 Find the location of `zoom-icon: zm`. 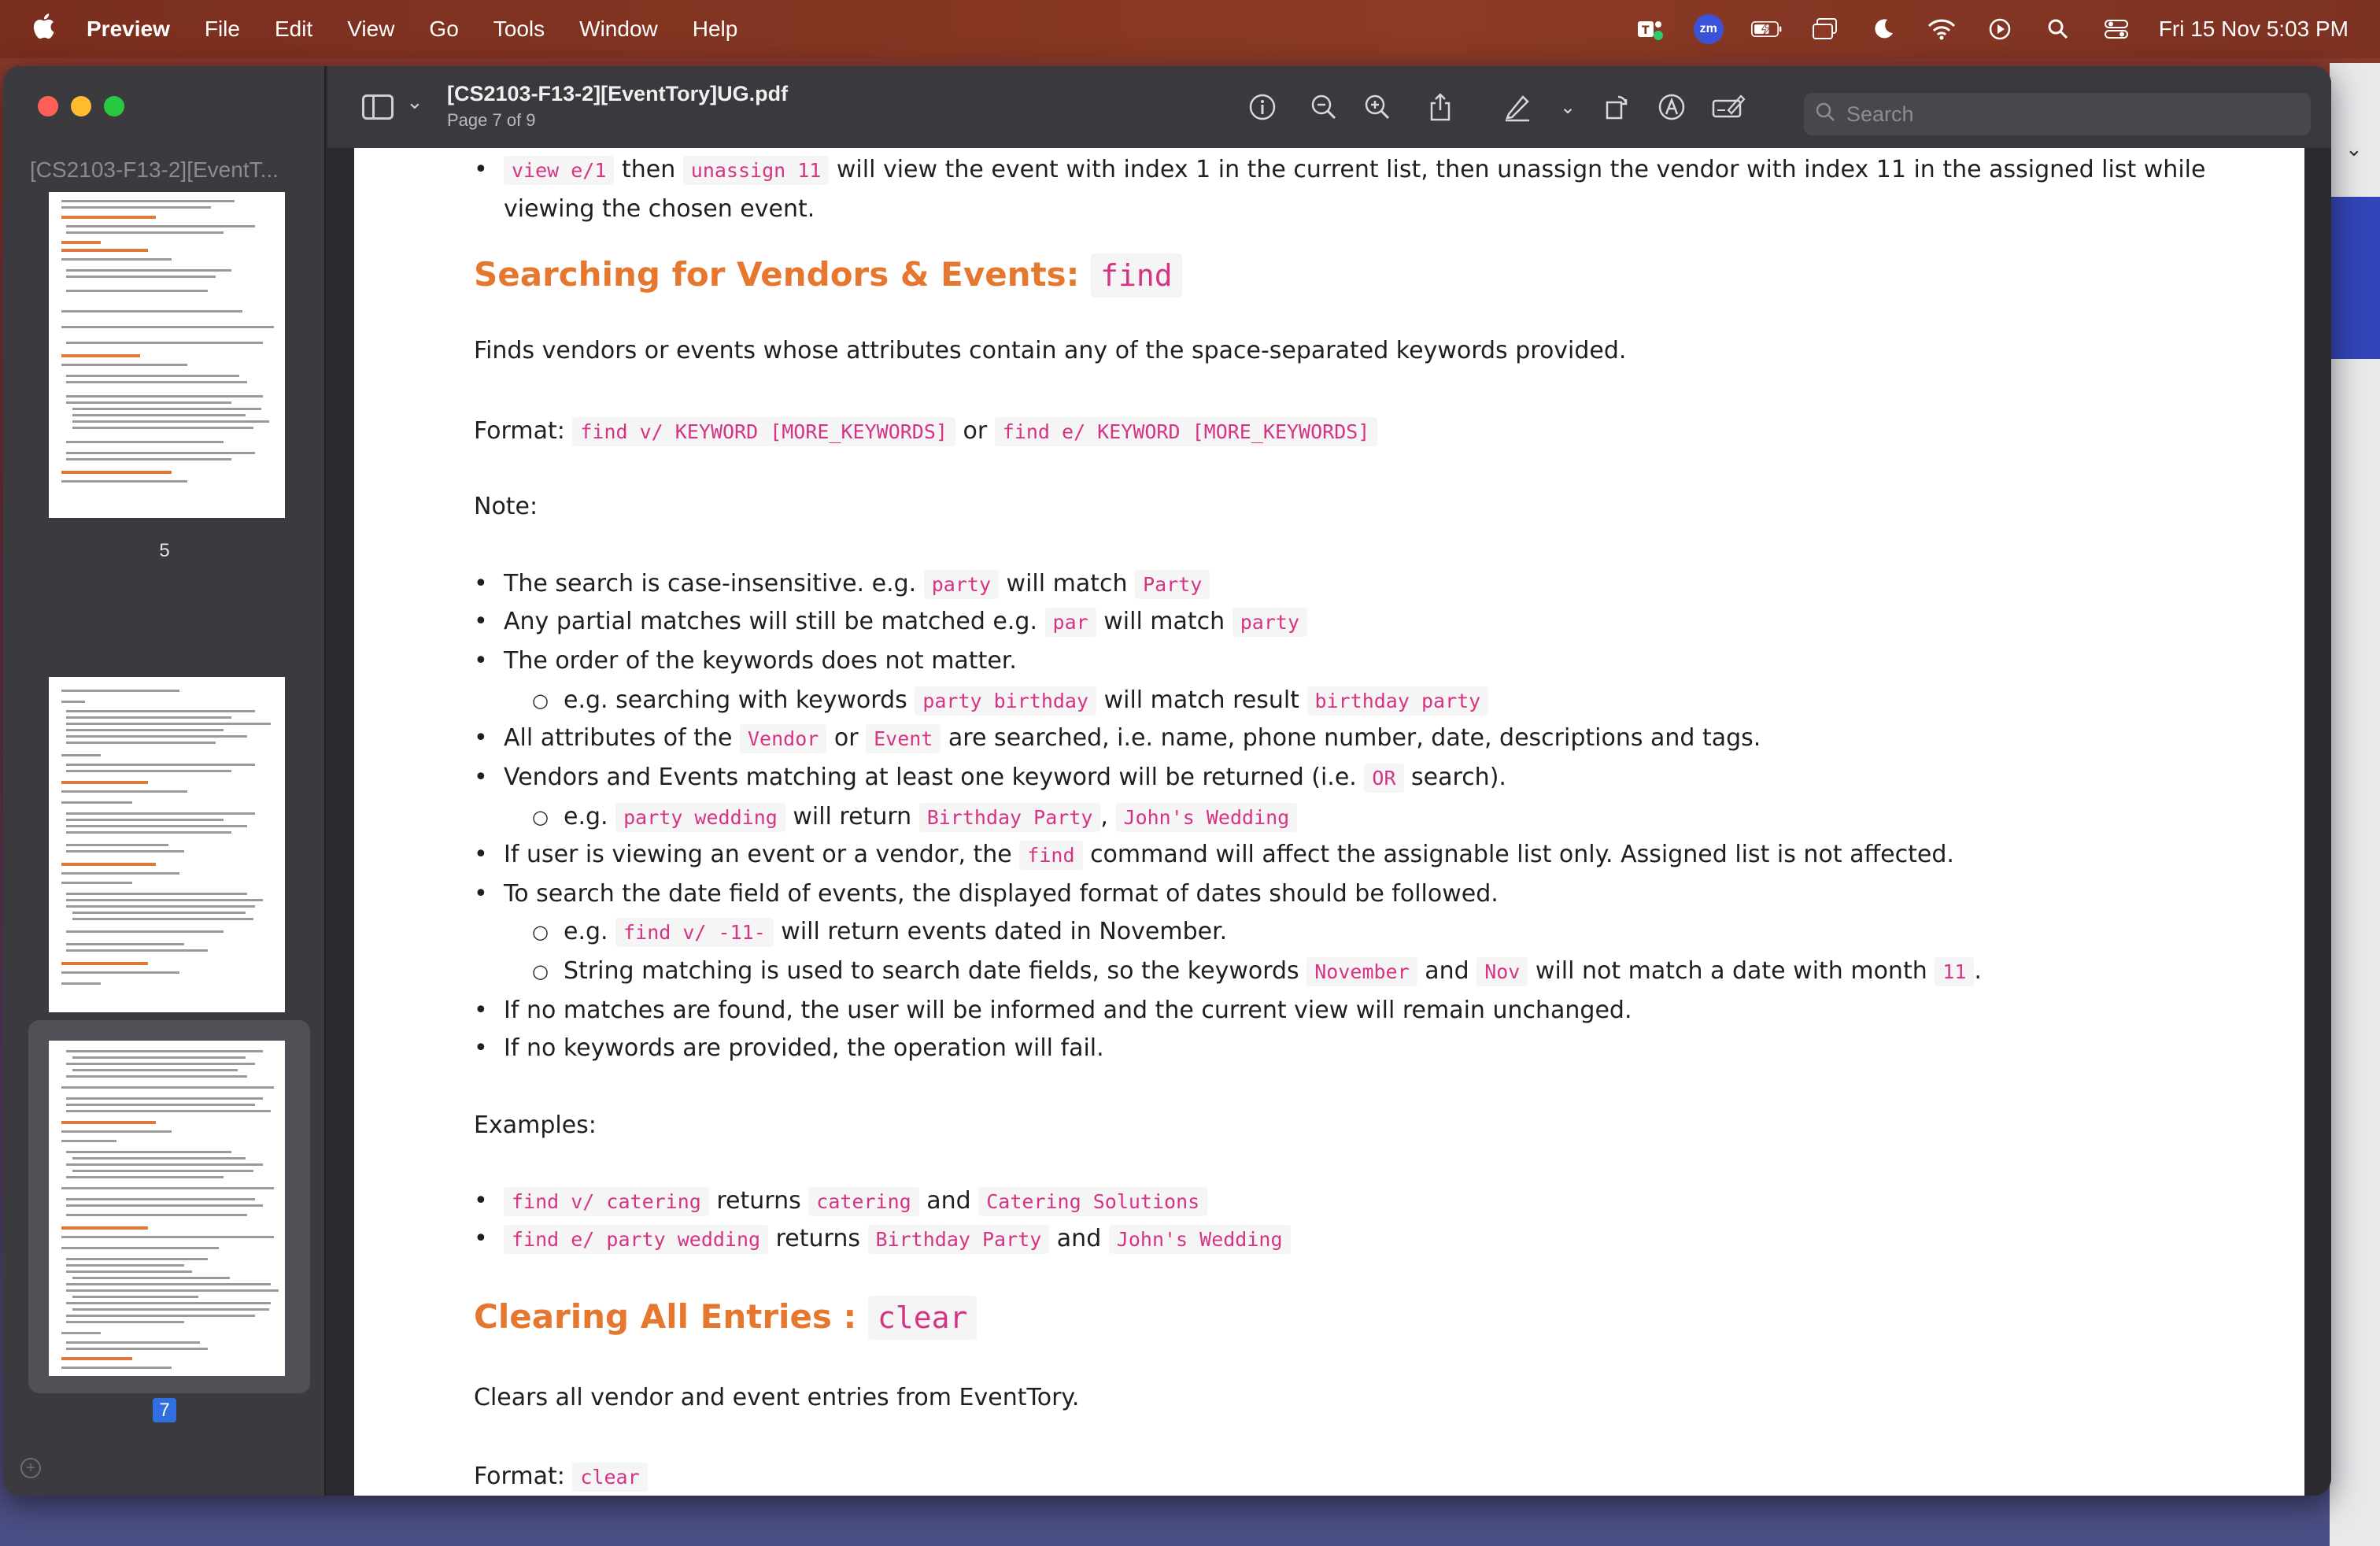

zoom-icon: zm is located at coordinates (1708, 29).